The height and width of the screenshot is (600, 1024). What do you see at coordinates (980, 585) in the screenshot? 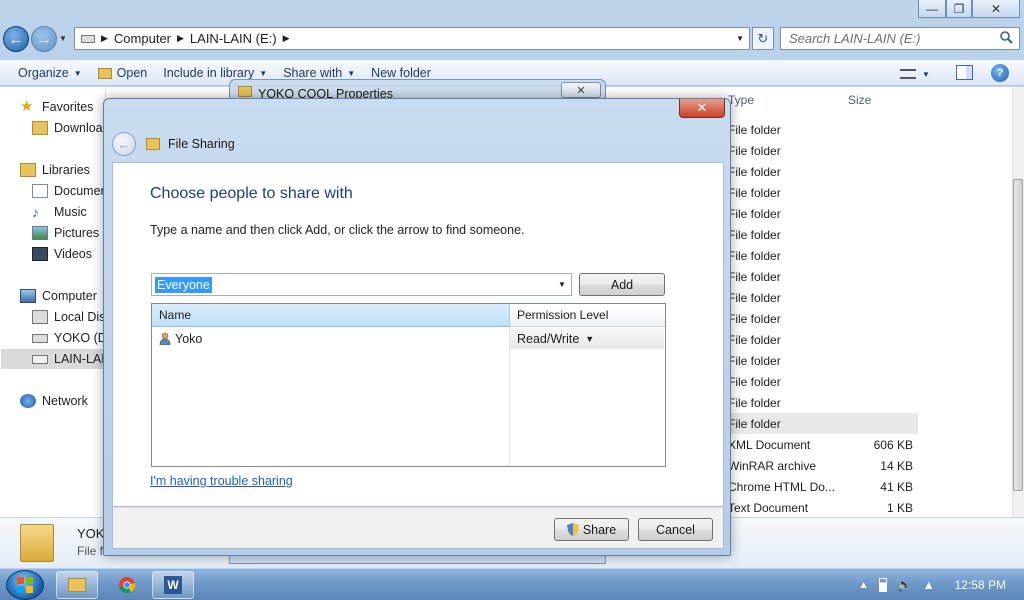
I see `clock: 12:58 PM` at bounding box center [980, 585].